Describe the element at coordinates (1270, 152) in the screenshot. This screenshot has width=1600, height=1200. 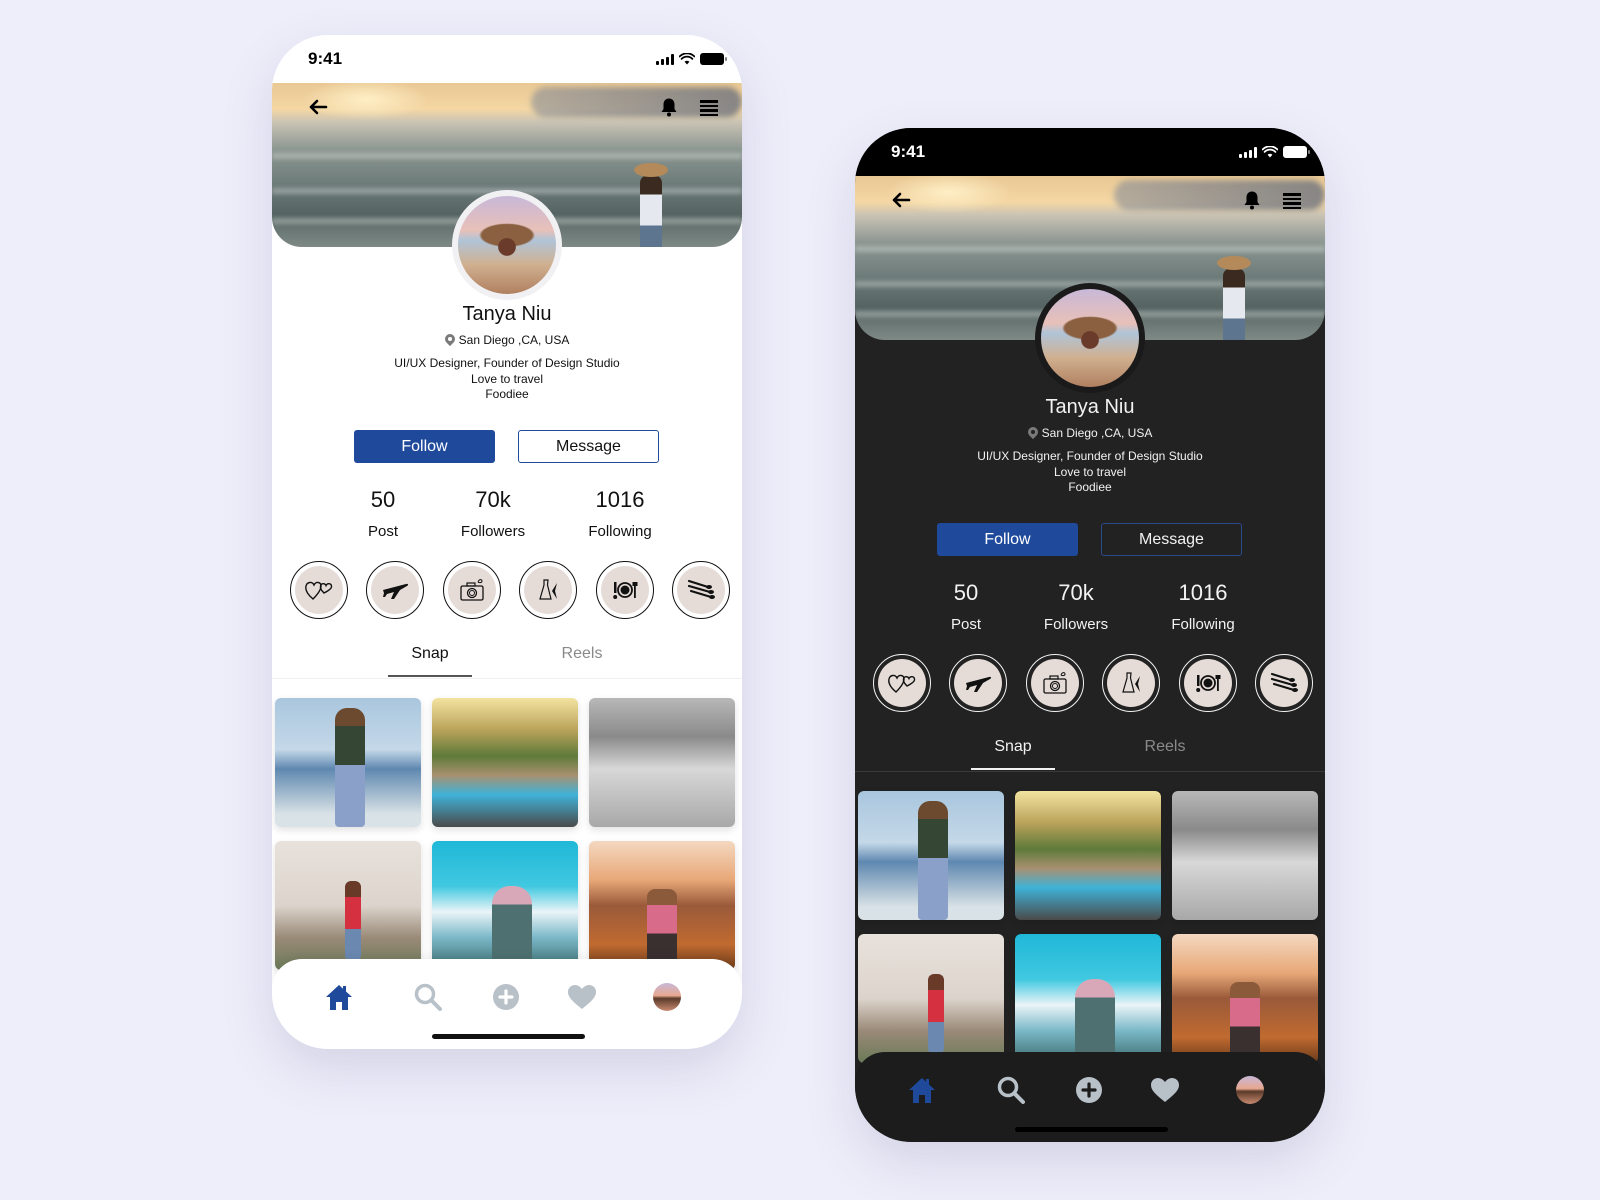
I see `wifi-icon` at that location.